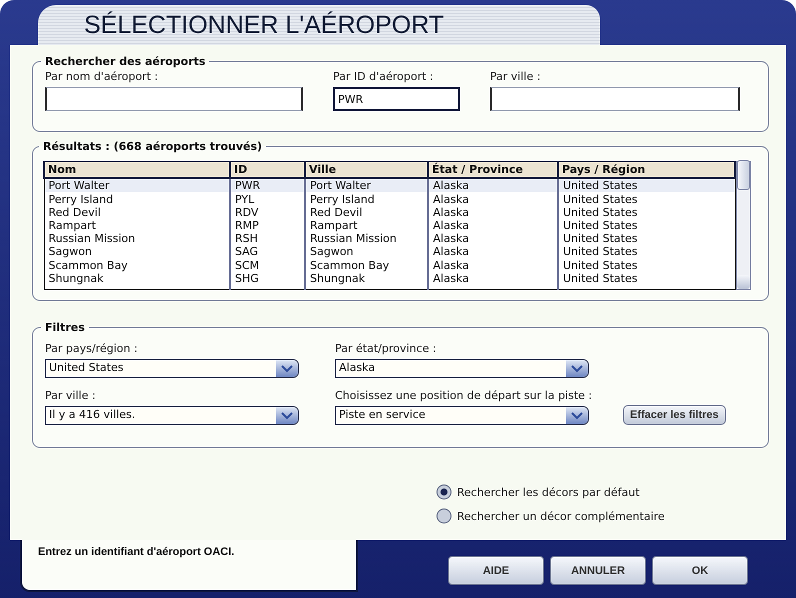 This screenshot has height=598, width=796. What do you see at coordinates (267, 278) in the screenshot?
I see `table-cell: SHG` at bounding box center [267, 278].